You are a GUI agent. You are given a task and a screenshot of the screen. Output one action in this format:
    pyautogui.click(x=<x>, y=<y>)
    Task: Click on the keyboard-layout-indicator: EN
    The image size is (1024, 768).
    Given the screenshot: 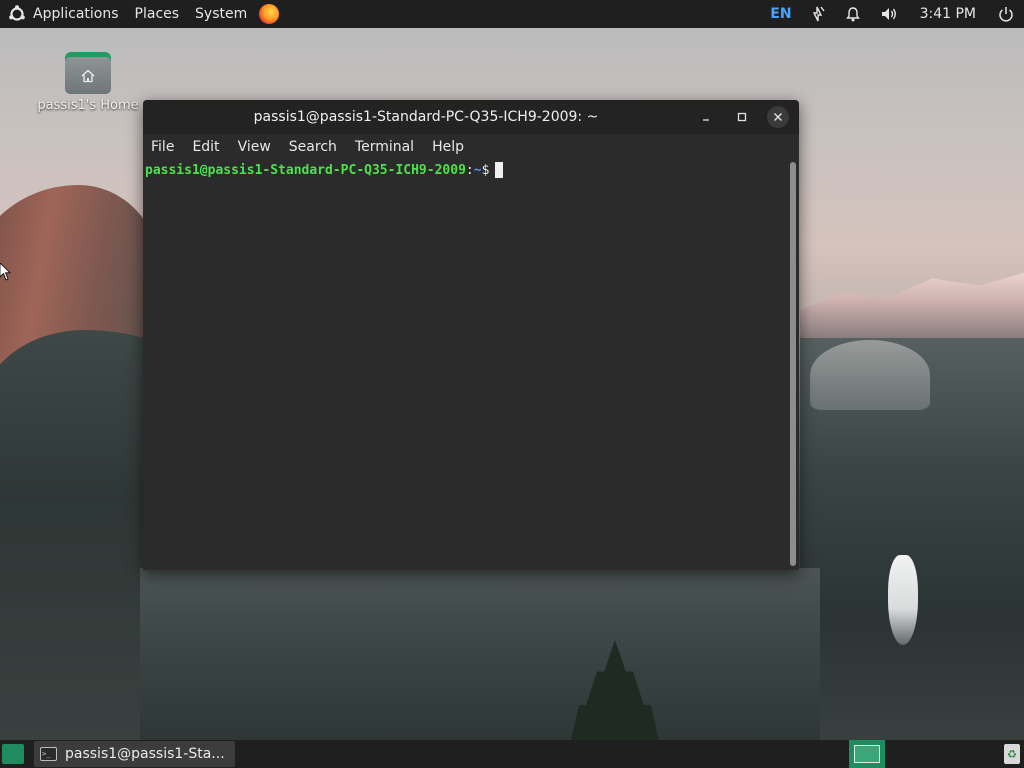 What is the action you would take?
    pyautogui.click(x=780, y=14)
    